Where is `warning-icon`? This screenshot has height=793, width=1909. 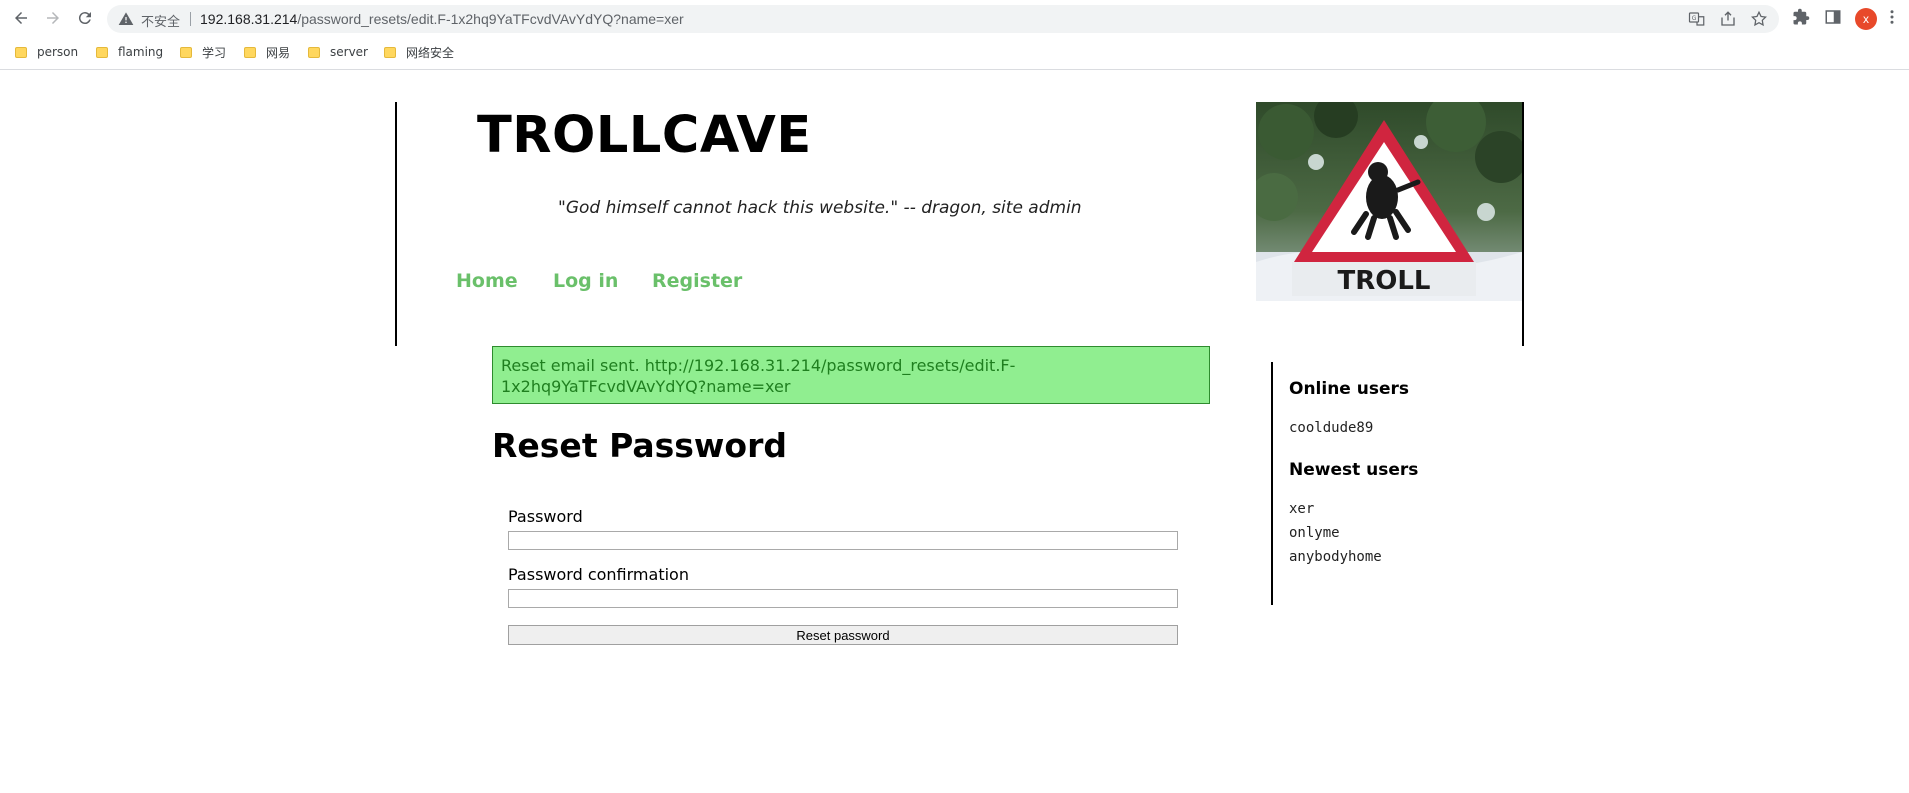 warning-icon is located at coordinates (126, 19).